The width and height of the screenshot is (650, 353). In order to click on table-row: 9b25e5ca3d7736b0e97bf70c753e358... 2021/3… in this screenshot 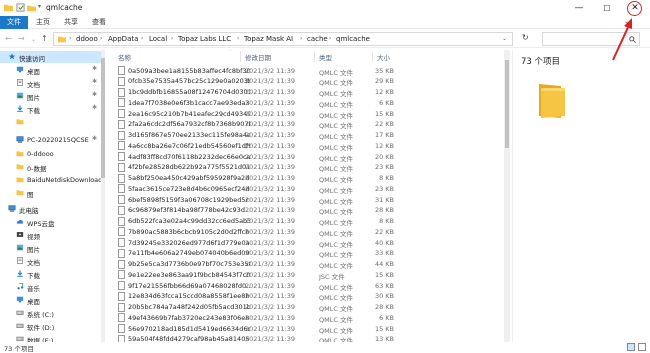, I will do `click(305, 264)`.